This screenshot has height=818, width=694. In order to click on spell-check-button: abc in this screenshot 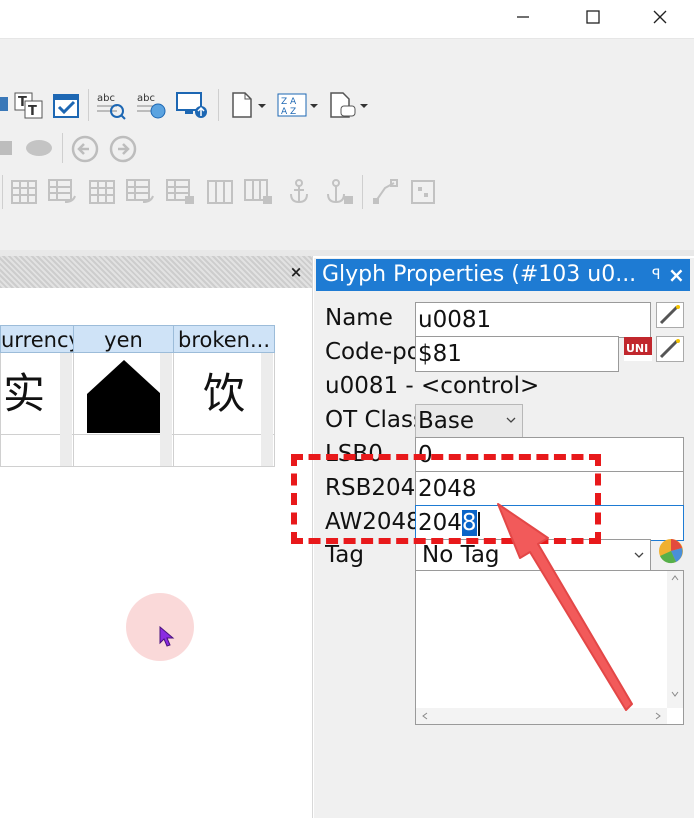, I will do `click(111, 105)`.